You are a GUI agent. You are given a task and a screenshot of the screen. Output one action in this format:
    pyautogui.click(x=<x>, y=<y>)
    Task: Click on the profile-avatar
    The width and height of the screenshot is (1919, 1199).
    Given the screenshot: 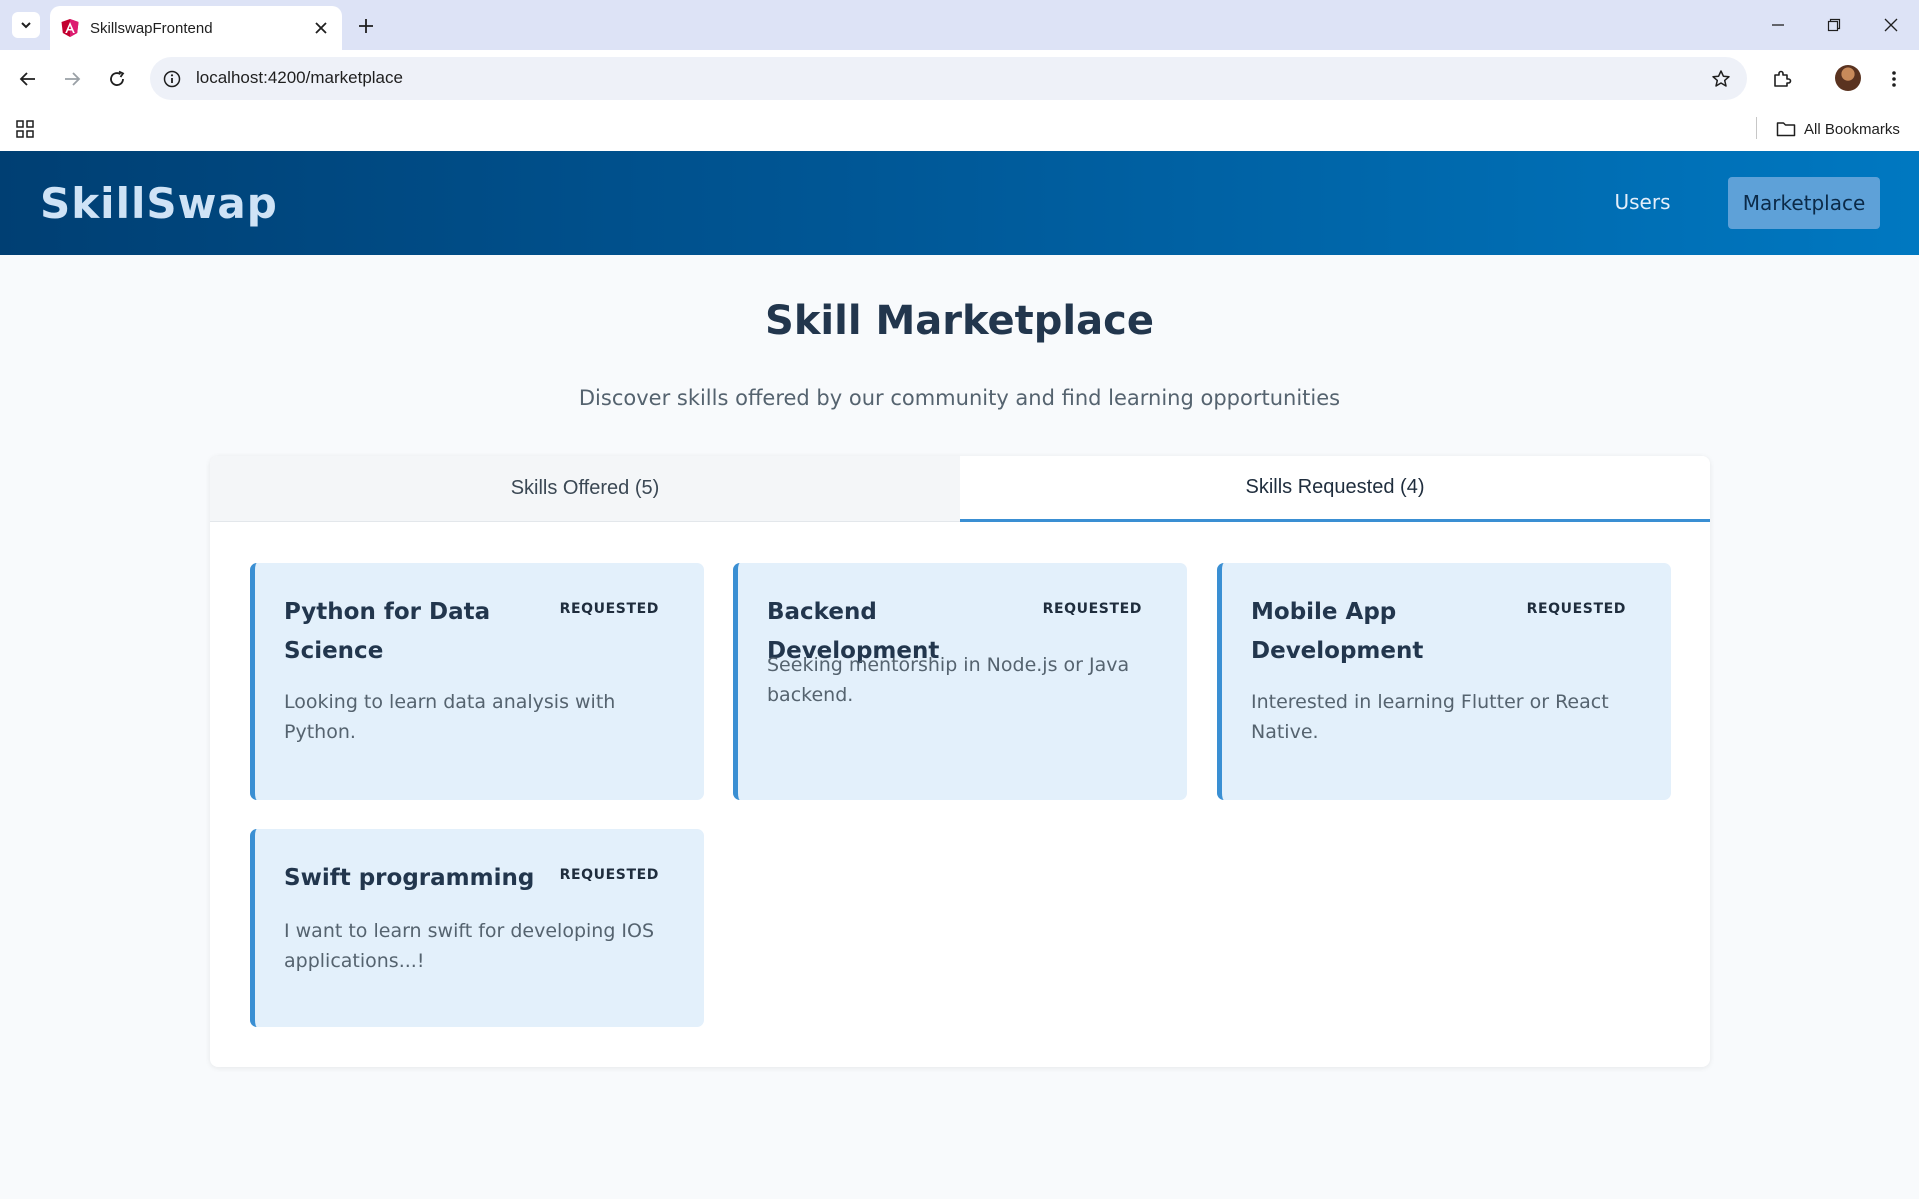 What is the action you would take?
    pyautogui.click(x=1848, y=78)
    